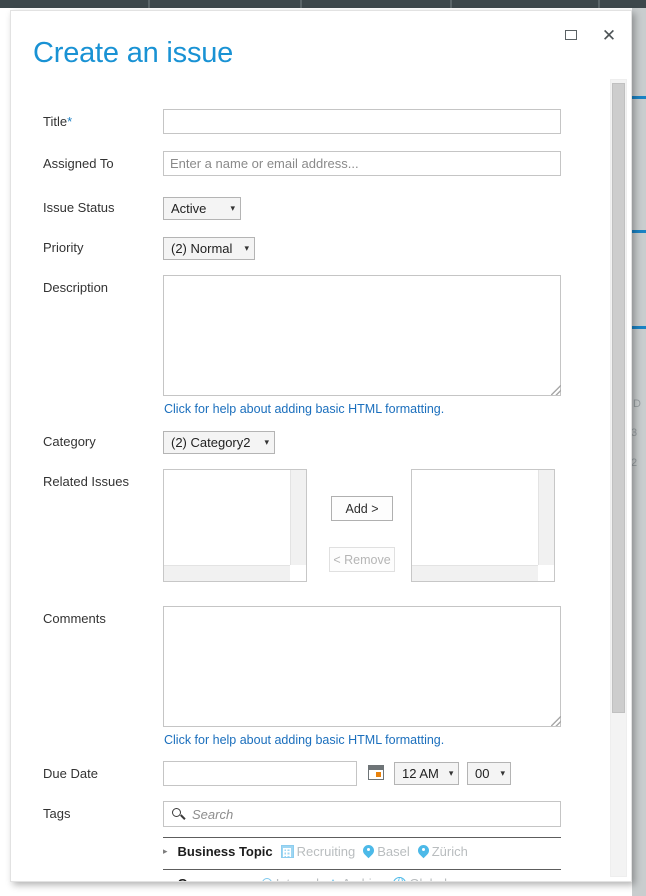 The height and width of the screenshot is (896, 646). I want to click on tag-item-global: Global, so click(420, 878).